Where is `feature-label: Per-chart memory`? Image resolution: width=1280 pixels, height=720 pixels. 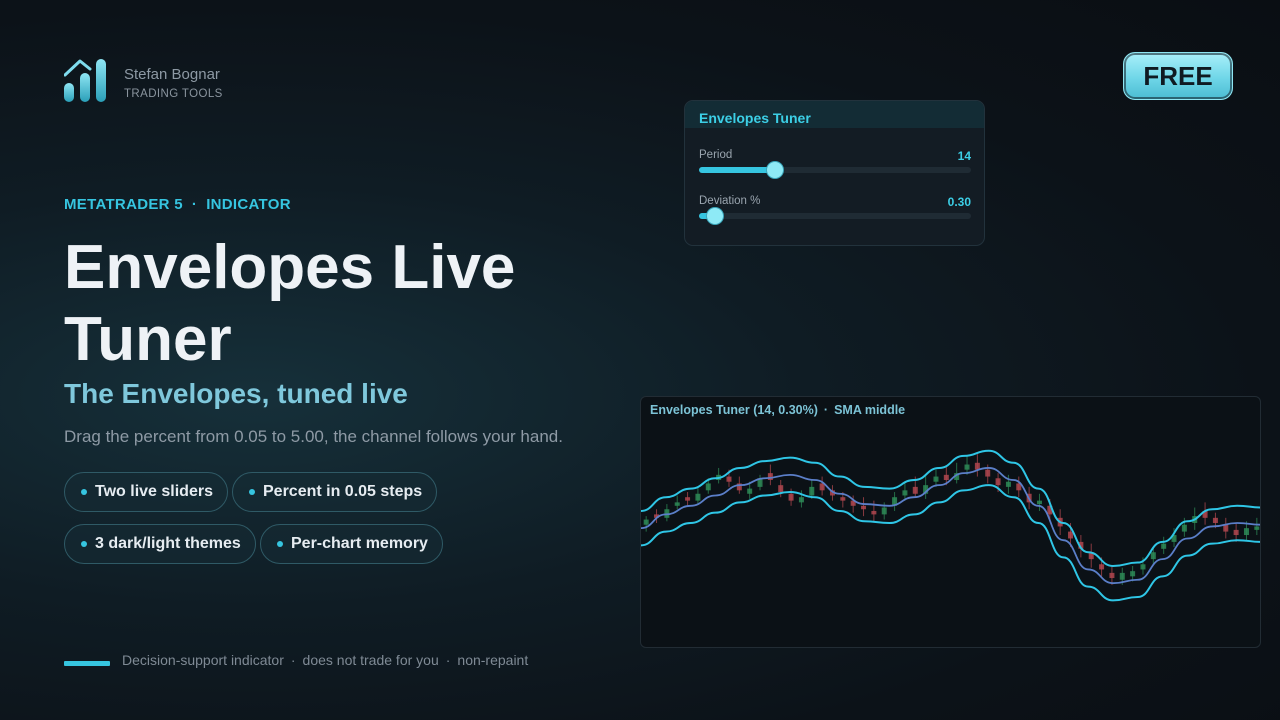 feature-label: Per-chart memory is located at coordinates (359, 543).